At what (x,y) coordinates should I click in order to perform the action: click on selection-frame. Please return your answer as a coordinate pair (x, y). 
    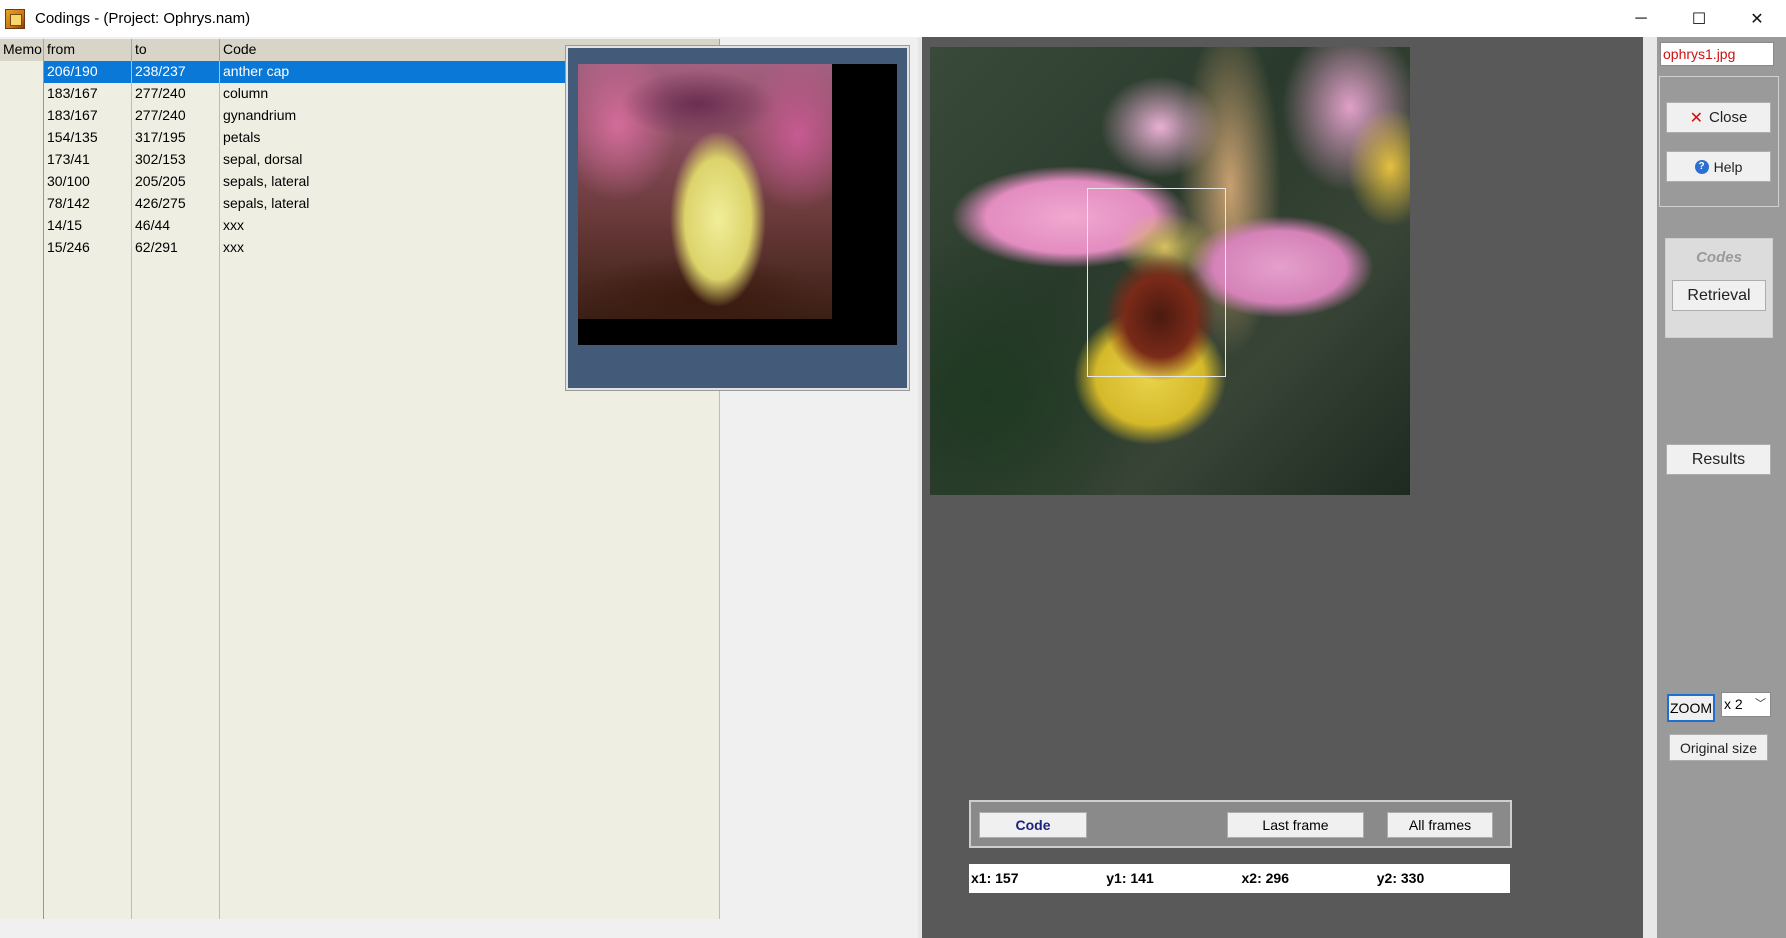
    Looking at the image, I should click on (1156, 282).